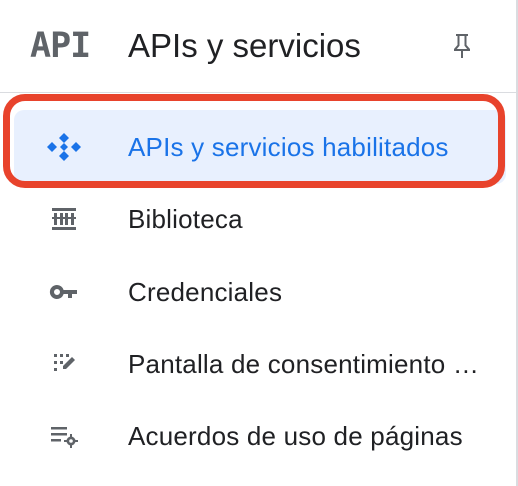  Describe the element at coordinates (64, 364) in the screenshot. I see `consent-screen-icon` at that location.